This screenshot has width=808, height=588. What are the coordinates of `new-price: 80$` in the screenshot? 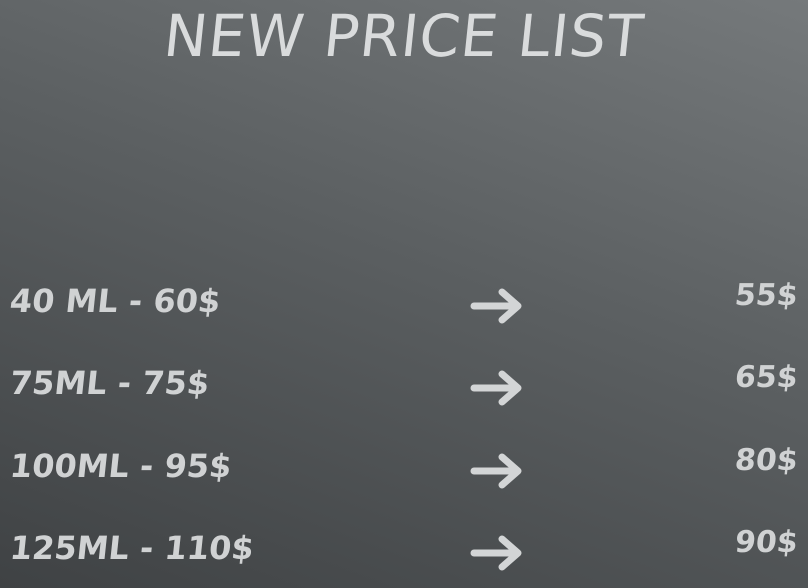 It's located at (766, 460).